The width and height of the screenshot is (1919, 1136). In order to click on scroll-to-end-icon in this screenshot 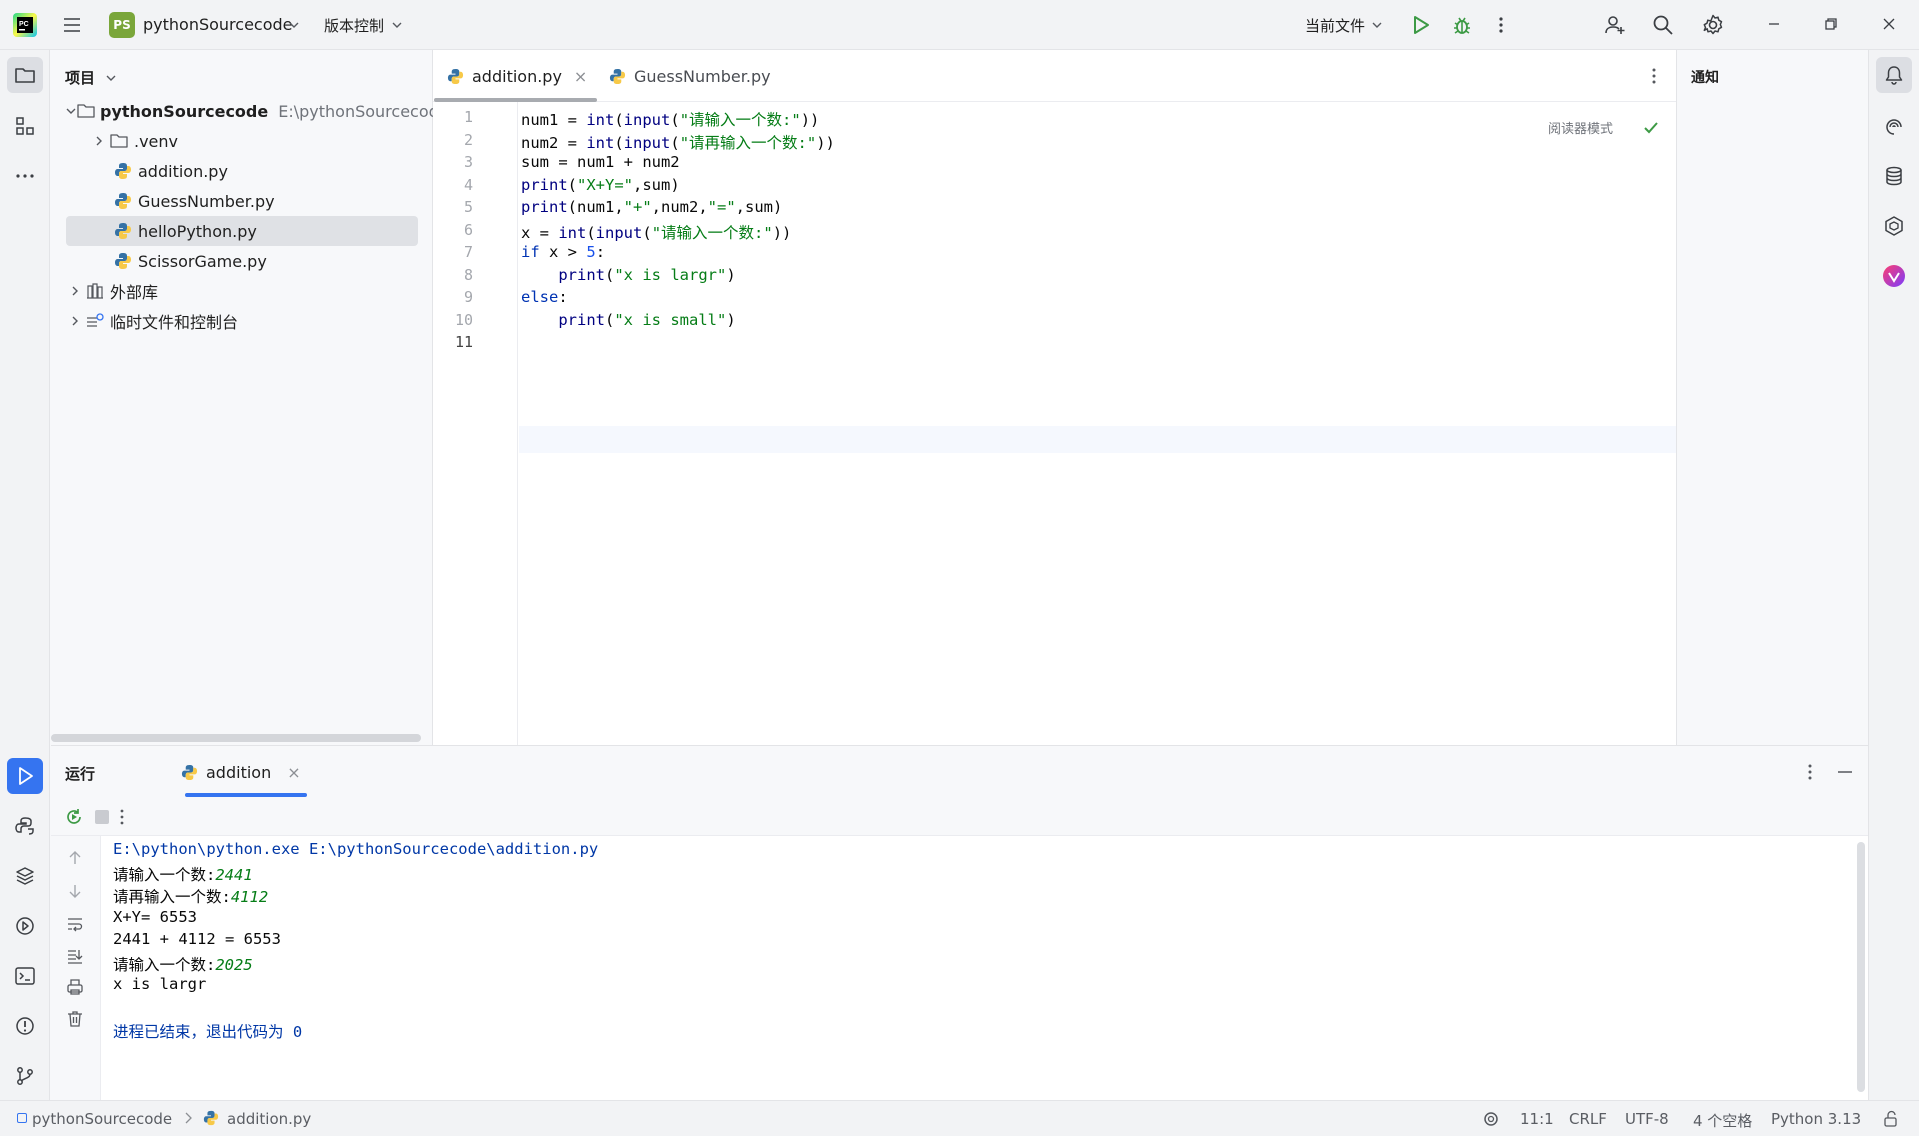, I will do `click(75, 956)`.